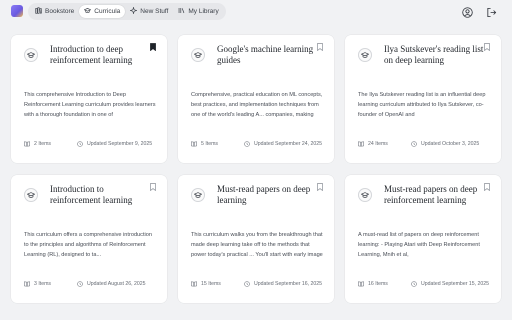  I want to click on main-nav: Bookstore Curricula New Stuff My Library, so click(127, 11).